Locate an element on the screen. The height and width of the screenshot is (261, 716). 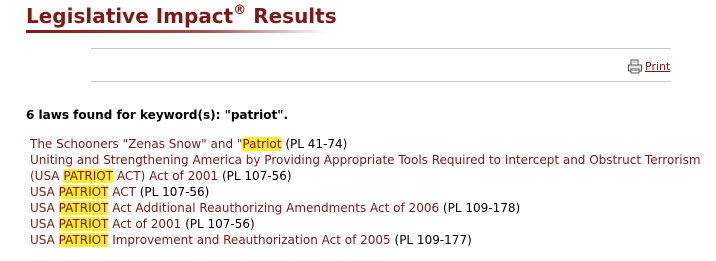
divider-top is located at coordinates (381, 48).